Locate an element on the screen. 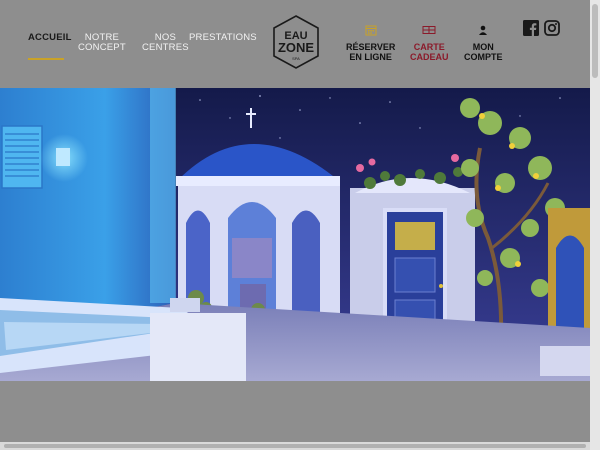  my-account-label: COMPTE is located at coordinates (483, 57).